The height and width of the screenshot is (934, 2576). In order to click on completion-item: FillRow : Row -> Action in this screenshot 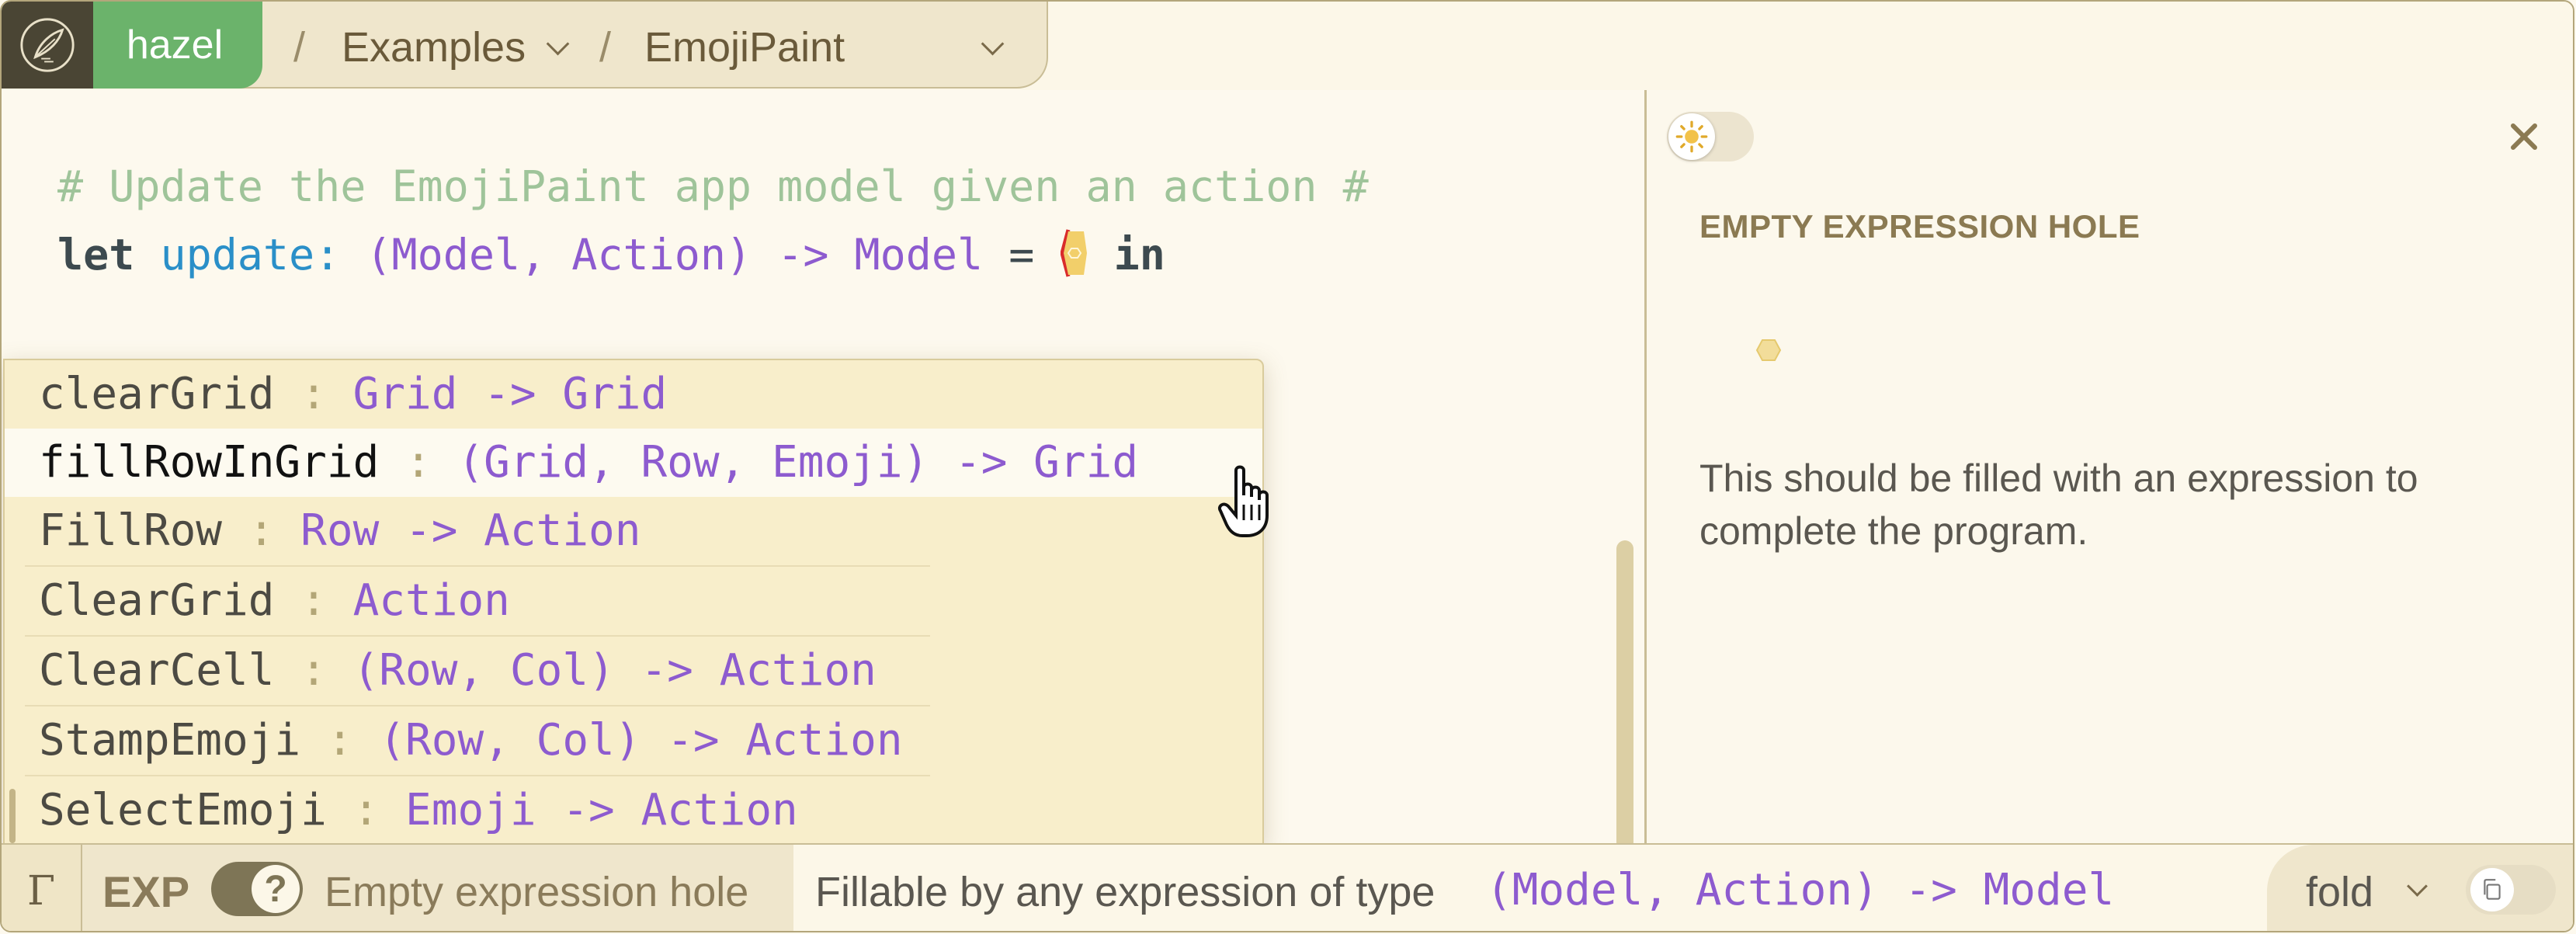, I will do `click(633, 531)`.